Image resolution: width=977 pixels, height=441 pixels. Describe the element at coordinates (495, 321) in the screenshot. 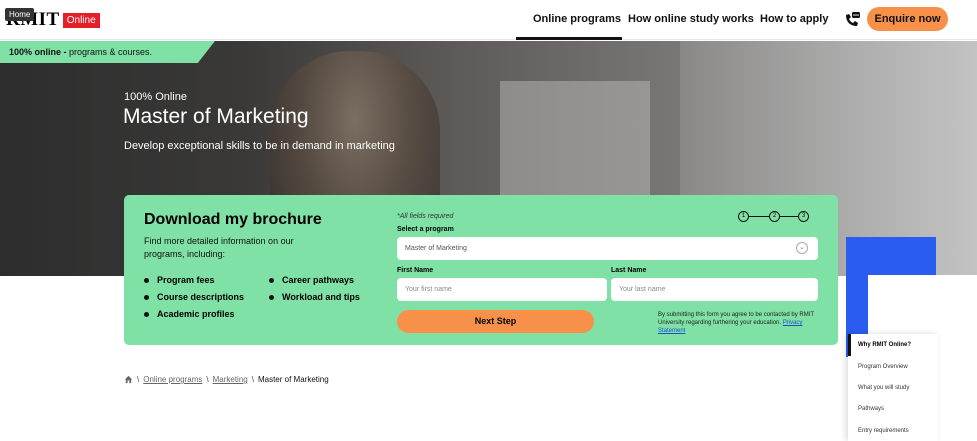

I see `next-step-button: Next Step` at that location.